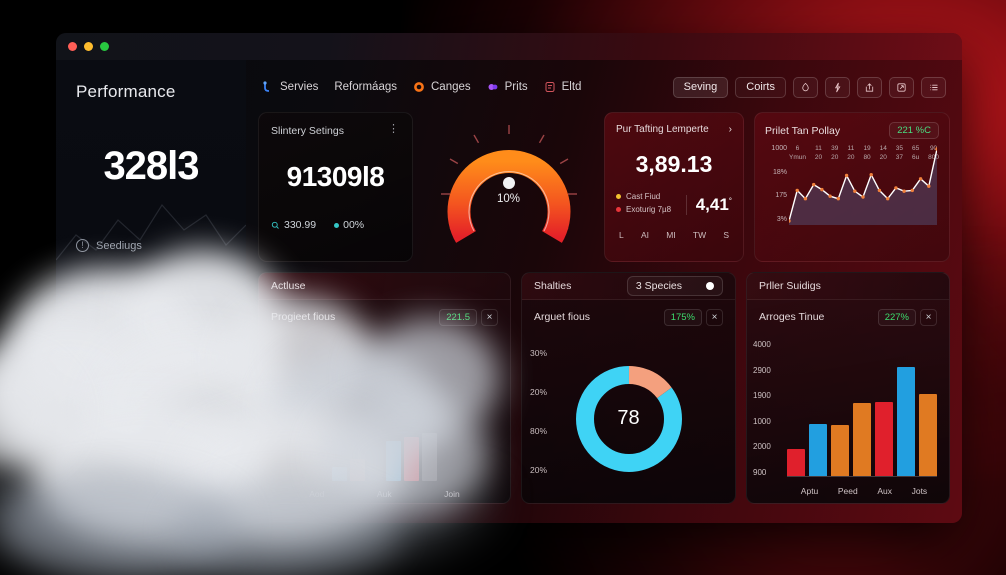  I want to click on share-button, so click(869, 87).